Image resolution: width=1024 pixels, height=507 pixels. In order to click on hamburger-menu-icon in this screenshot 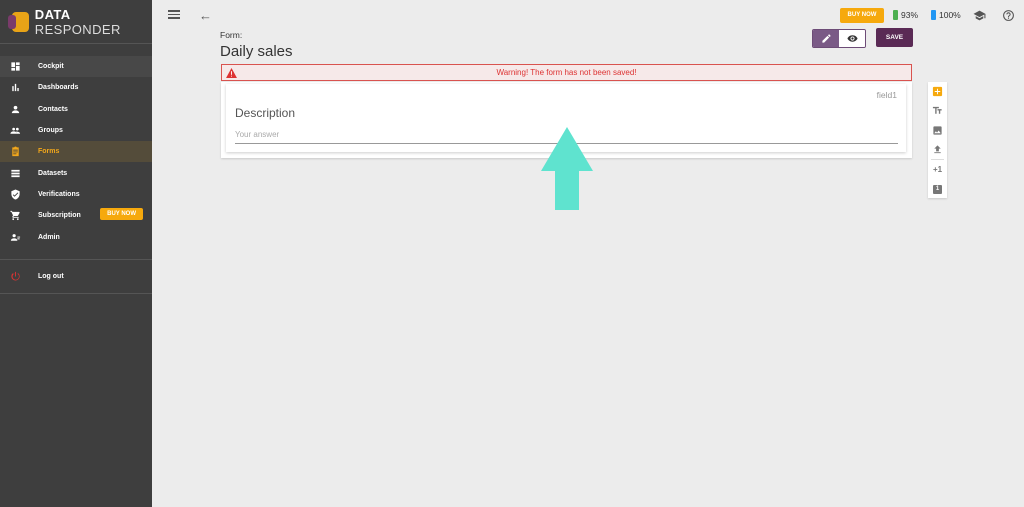, I will do `click(174, 15)`.